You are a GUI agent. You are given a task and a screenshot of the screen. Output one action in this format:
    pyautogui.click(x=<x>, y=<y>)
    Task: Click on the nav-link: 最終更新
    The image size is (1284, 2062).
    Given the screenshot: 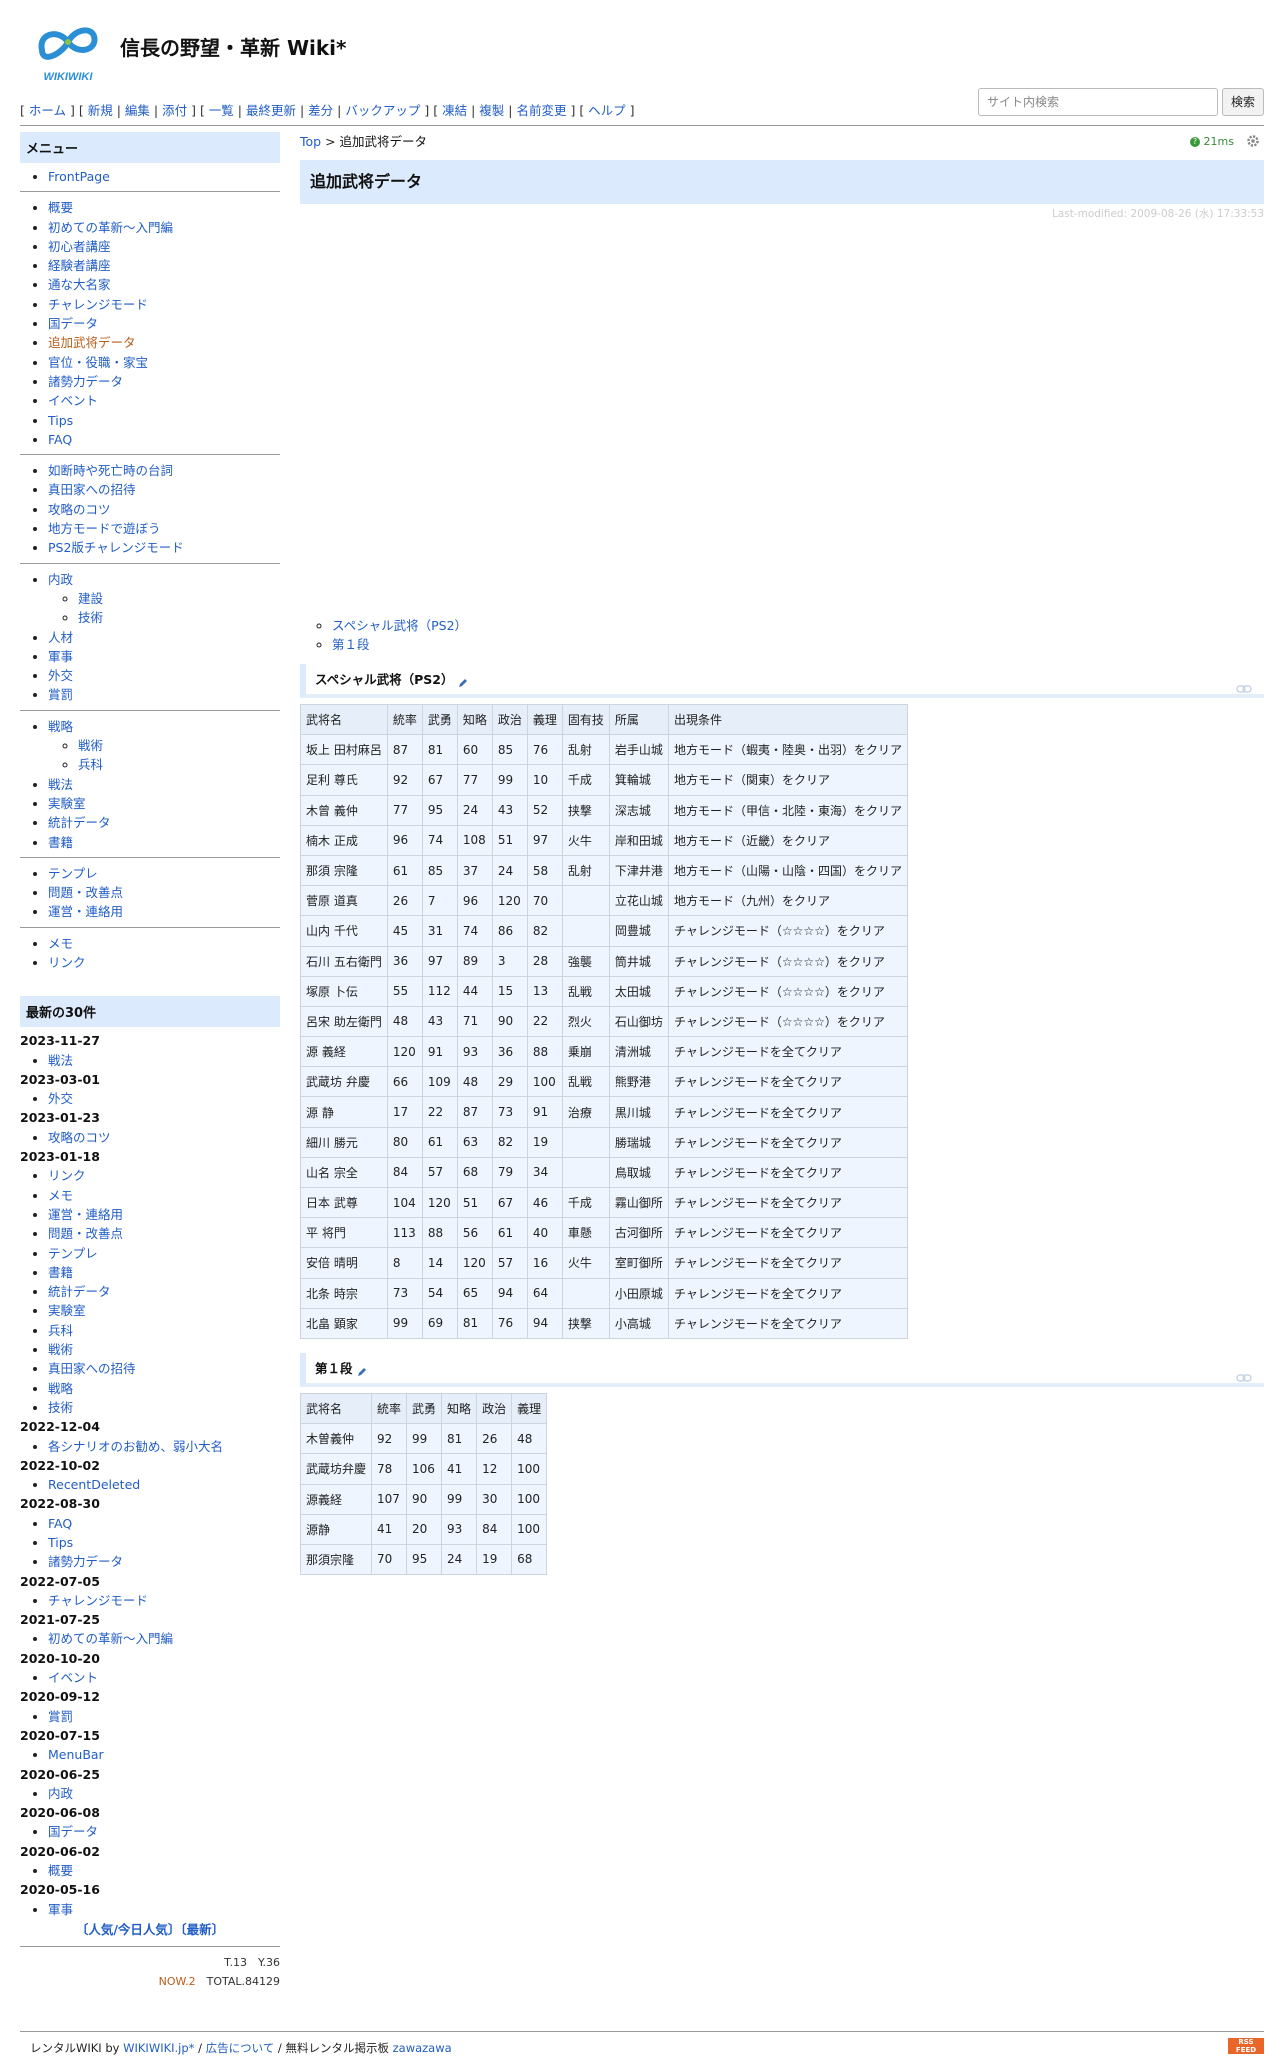 What is the action you would take?
    pyautogui.click(x=271, y=110)
    